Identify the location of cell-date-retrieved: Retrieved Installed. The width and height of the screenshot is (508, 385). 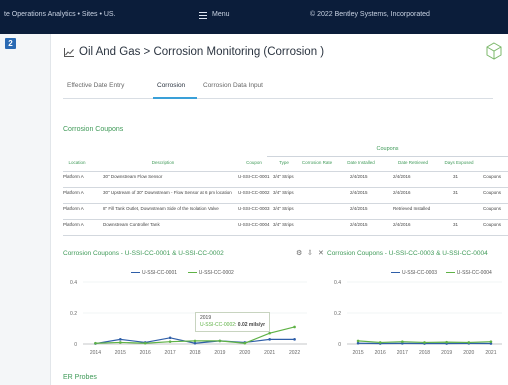
(412, 208).